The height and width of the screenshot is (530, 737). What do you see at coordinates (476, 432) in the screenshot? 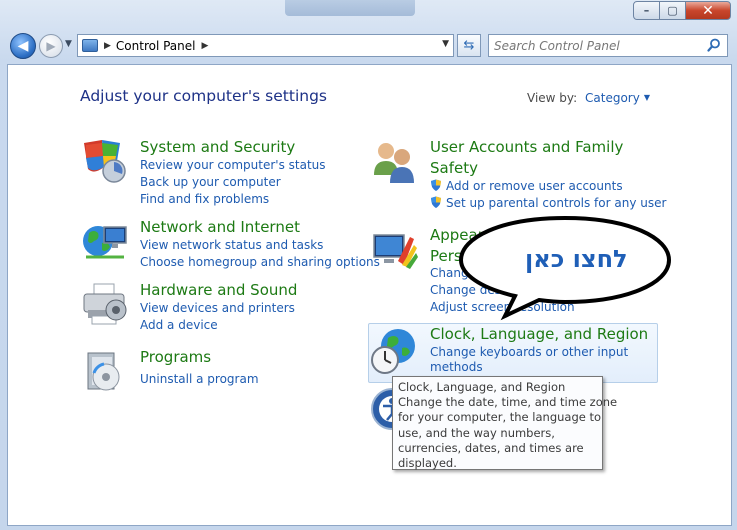
I see `tooltip-line: use, and the way numbers,` at bounding box center [476, 432].